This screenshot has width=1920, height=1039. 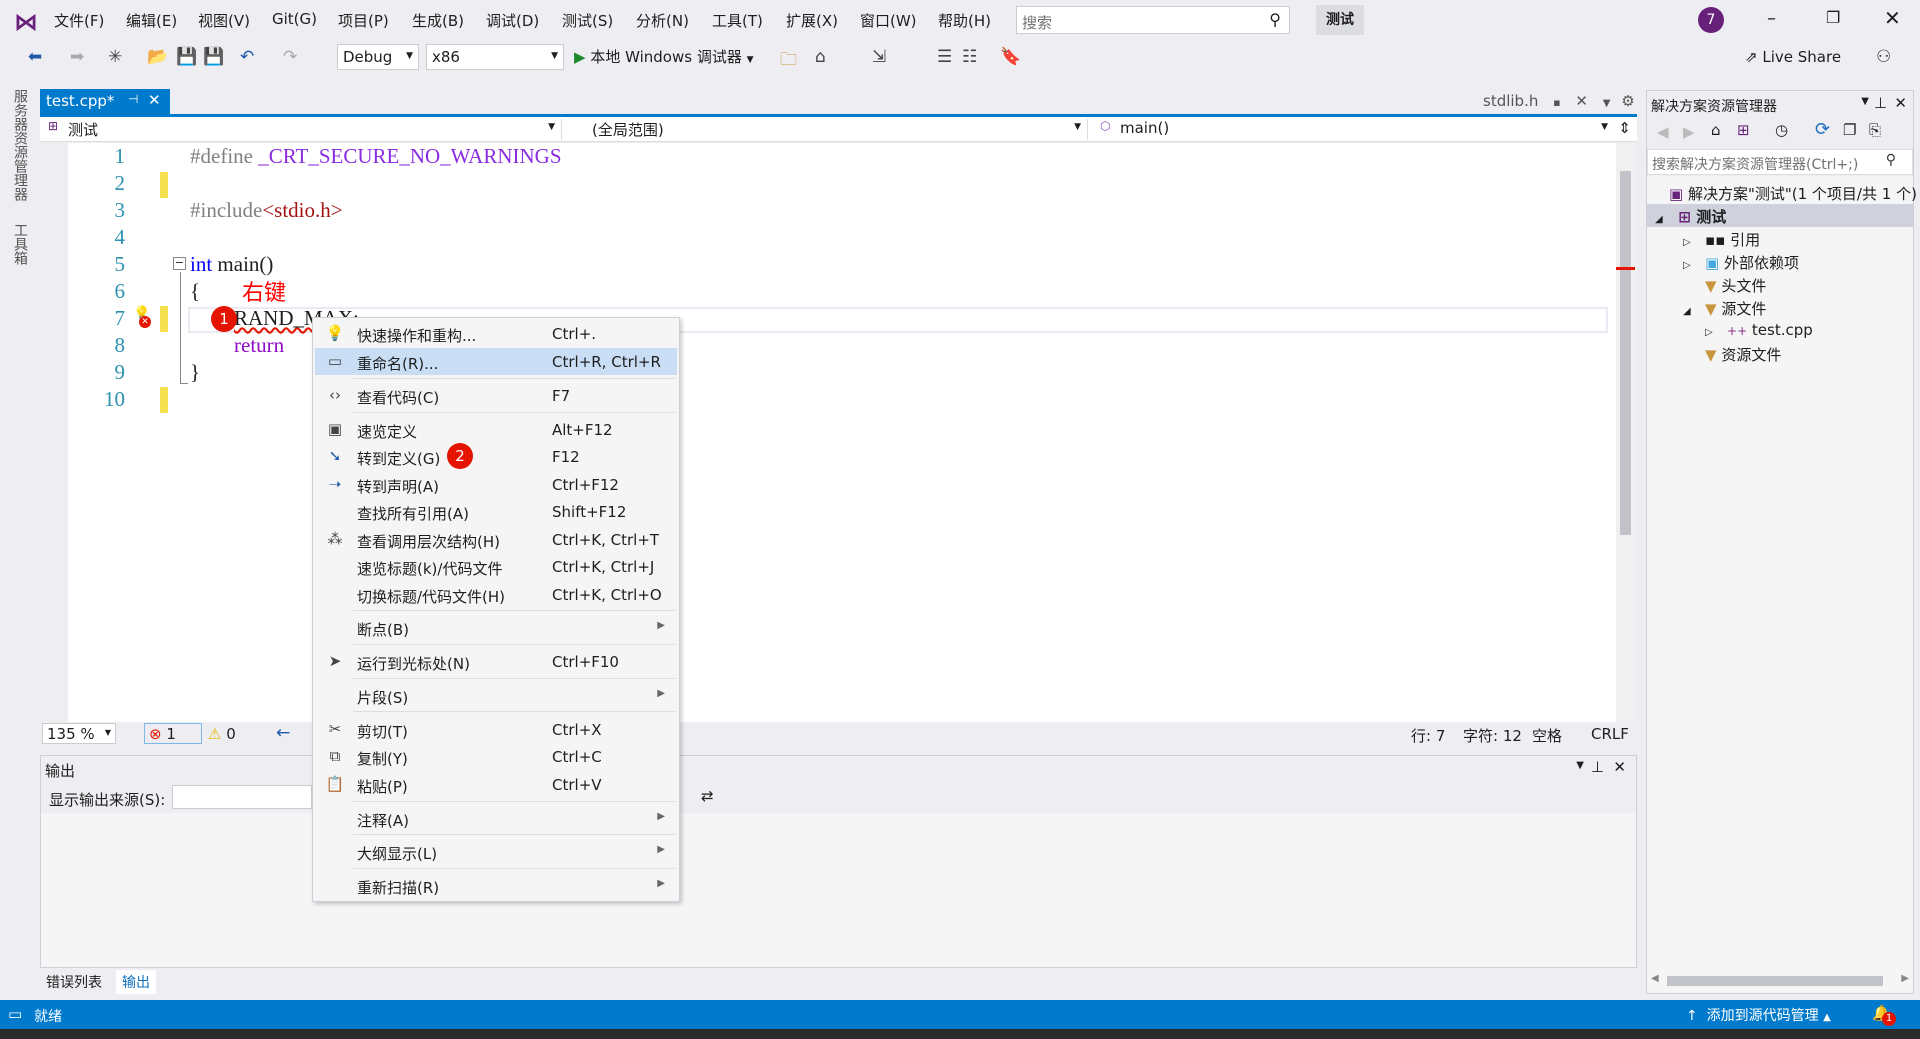 I want to click on back-icon: ◀, so click(x=1663, y=132).